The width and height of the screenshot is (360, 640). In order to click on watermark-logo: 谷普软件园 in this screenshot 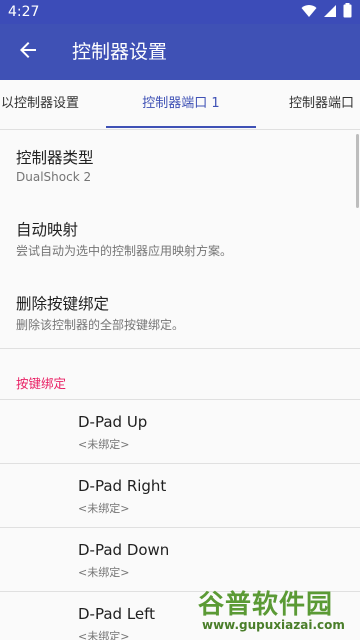, I will do `click(266, 605)`.